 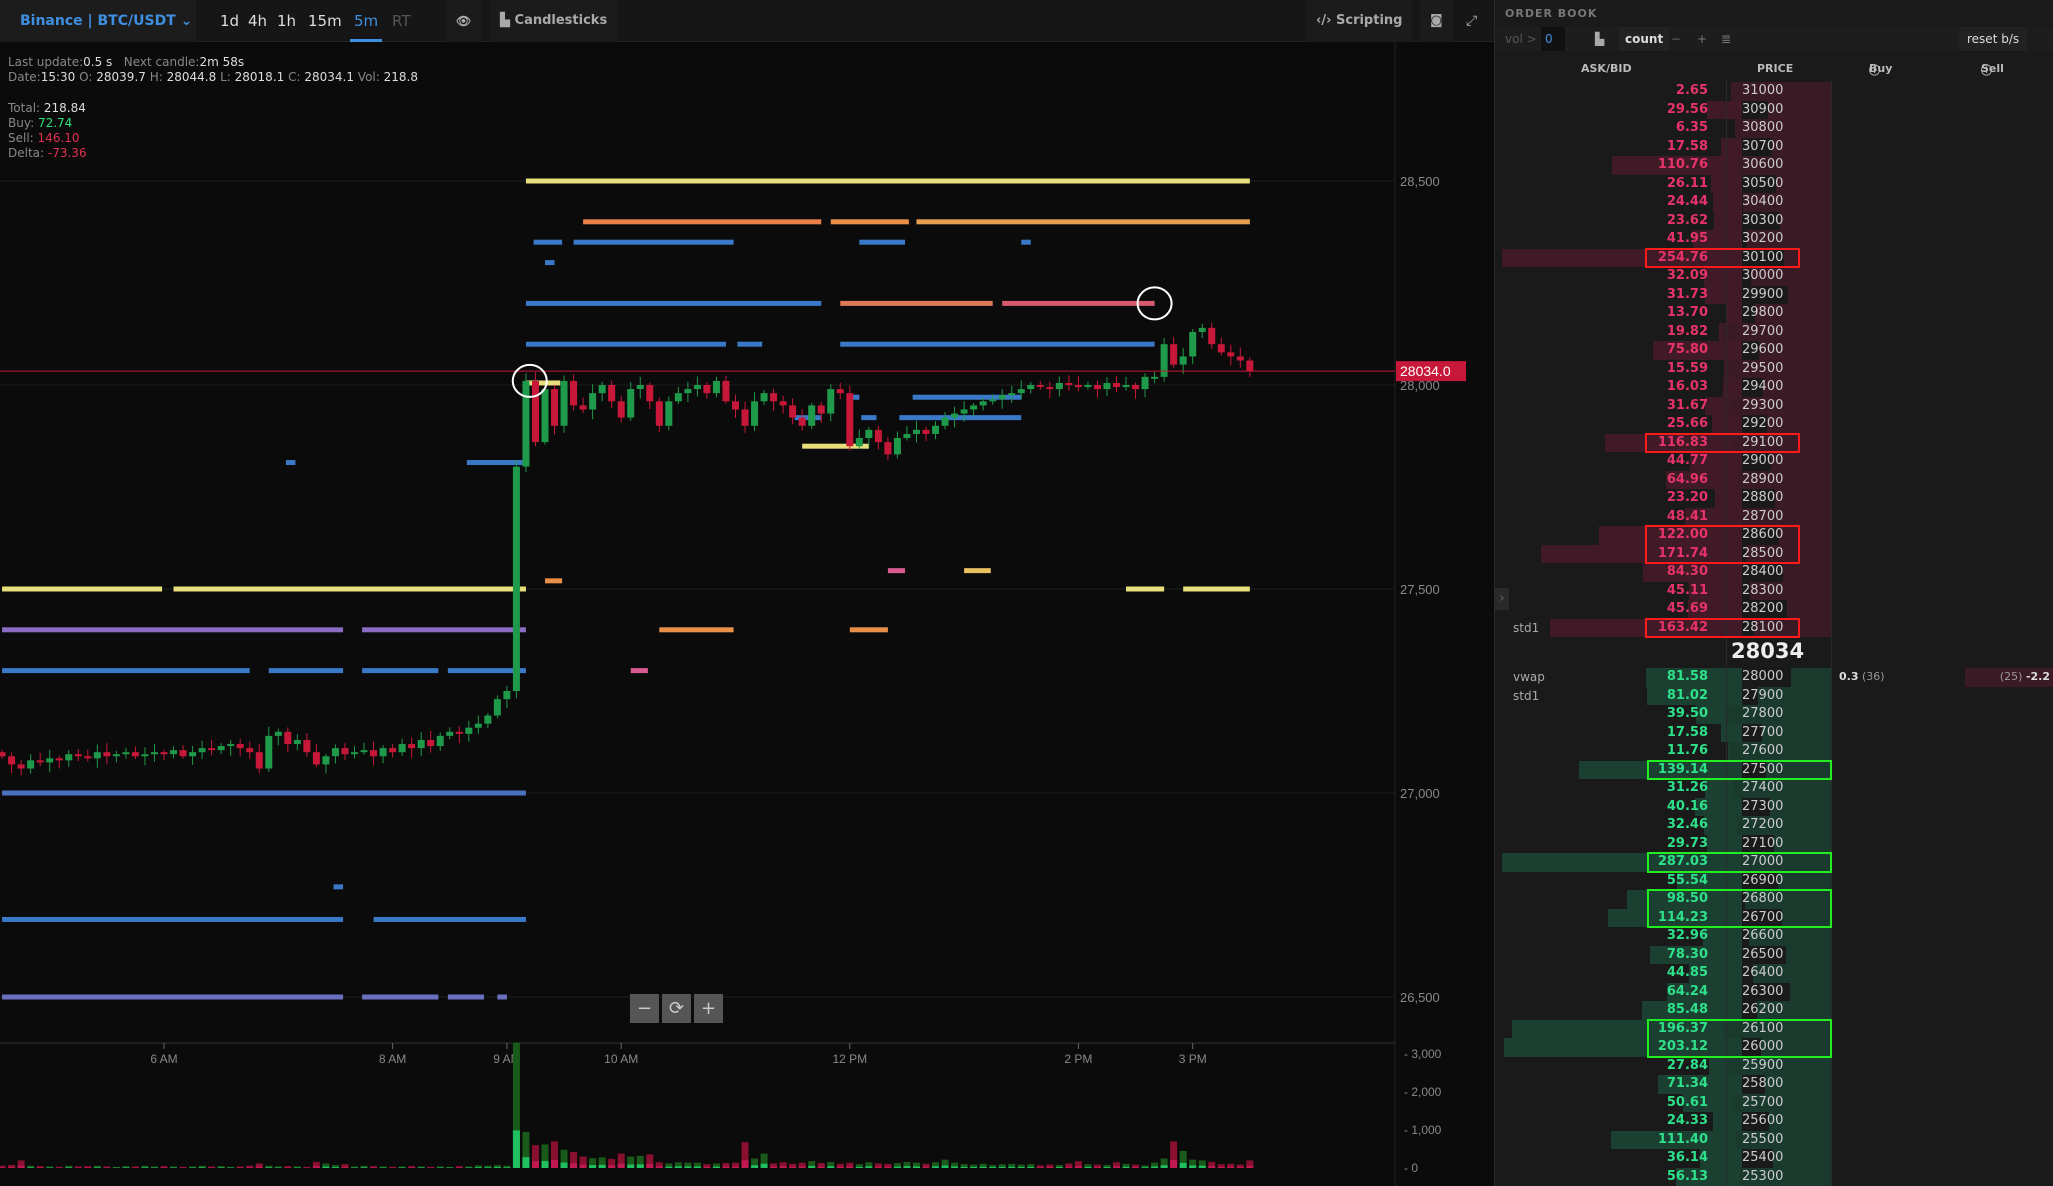 What do you see at coordinates (1644, 39) in the screenshot?
I see `count-toggle: count` at bounding box center [1644, 39].